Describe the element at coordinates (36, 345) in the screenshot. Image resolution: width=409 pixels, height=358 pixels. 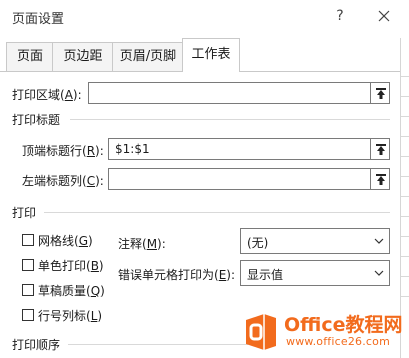
I see `print-order-section-title: 打印顺序` at that location.